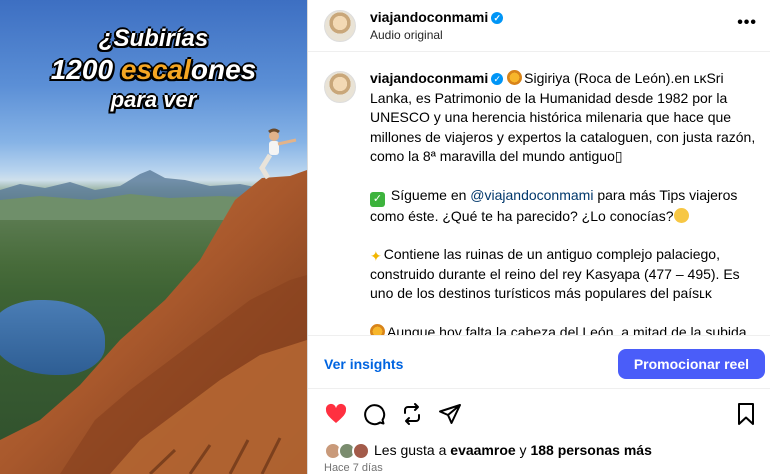 The image size is (770, 474). I want to click on traveler-figure, so click(278, 154).